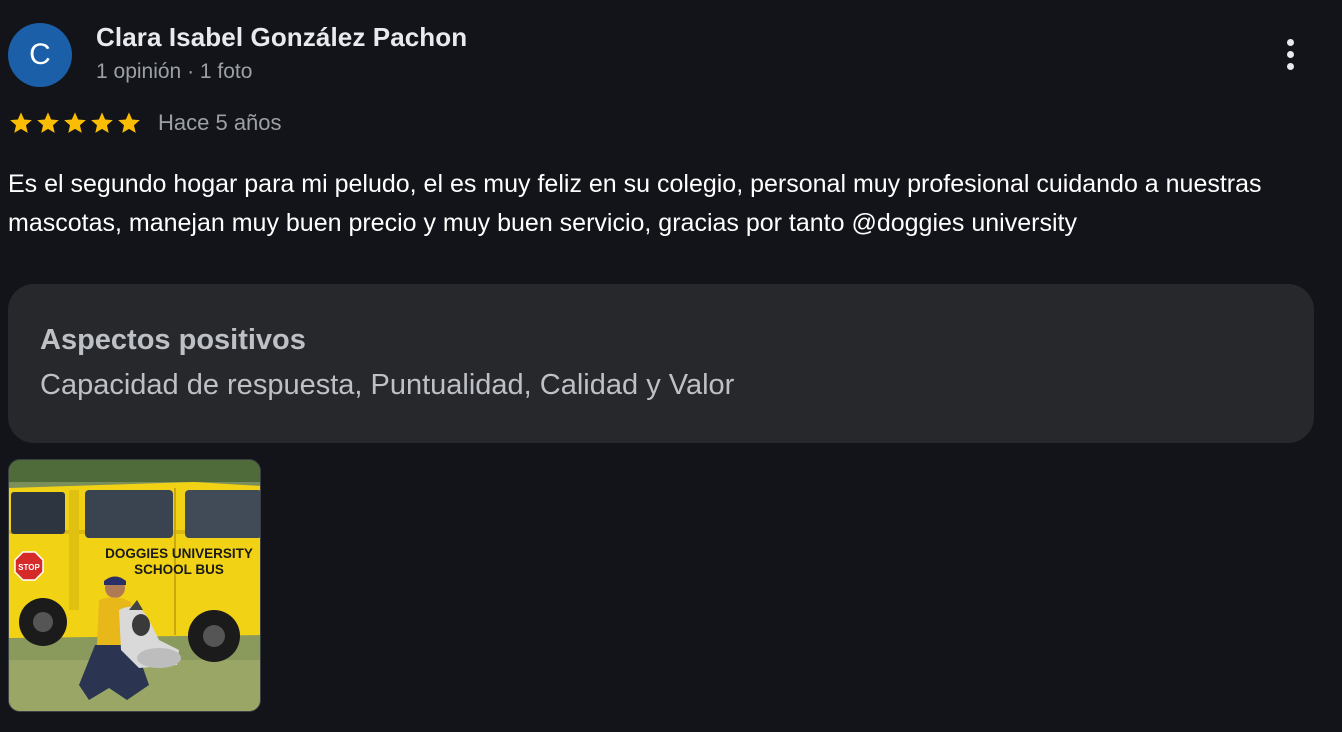 This screenshot has width=1342, height=732. What do you see at coordinates (174, 71) in the screenshot?
I see `author-meta: 1 opinión · 1 foto` at bounding box center [174, 71].